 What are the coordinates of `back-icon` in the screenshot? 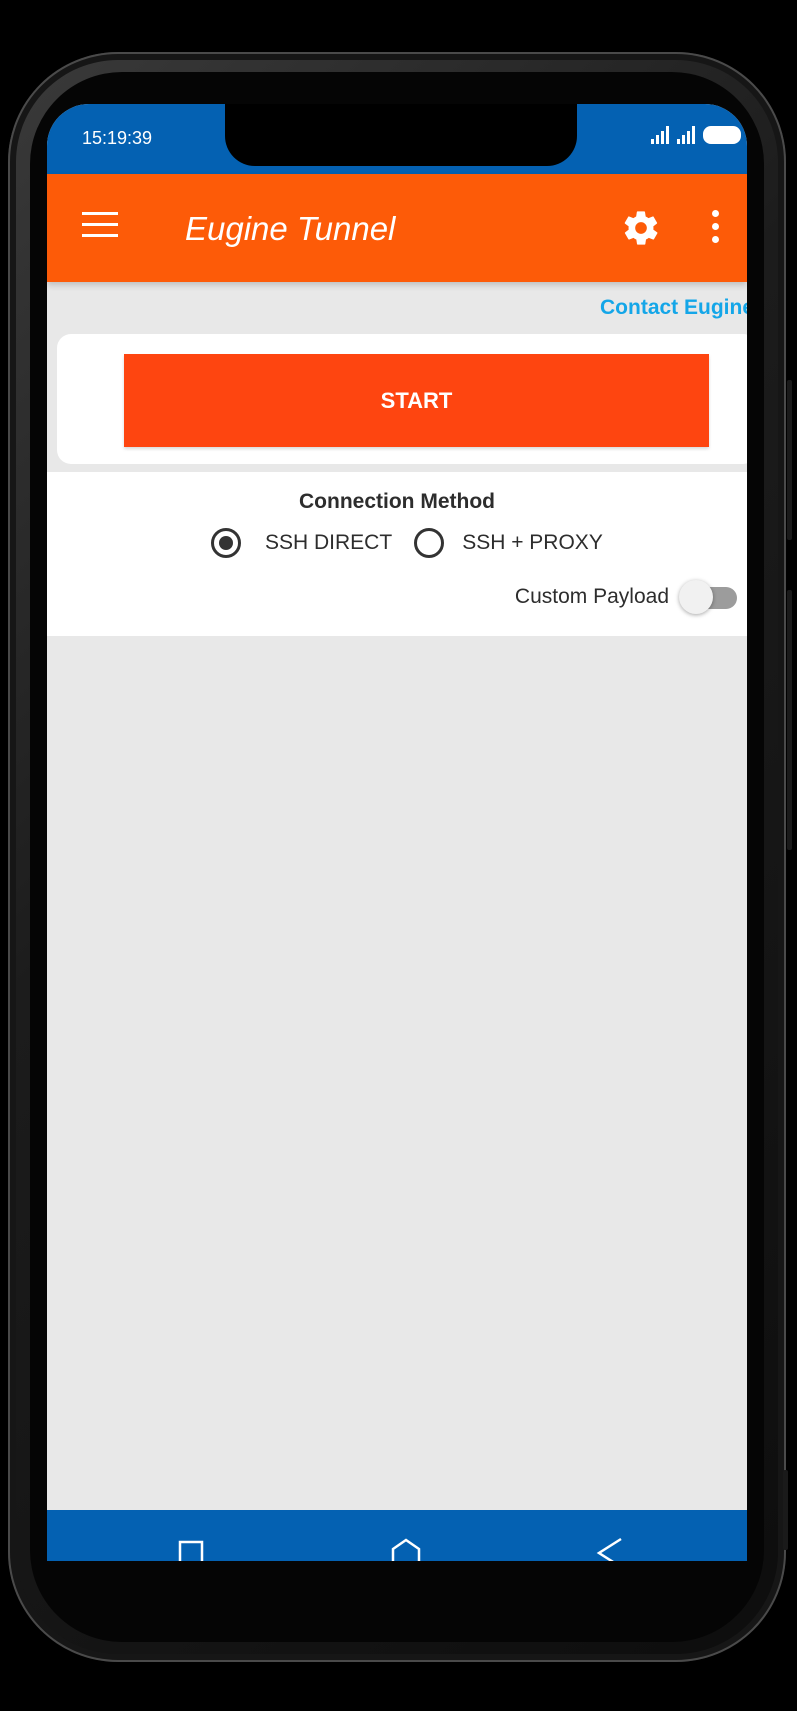 It's located at (610, 1549).